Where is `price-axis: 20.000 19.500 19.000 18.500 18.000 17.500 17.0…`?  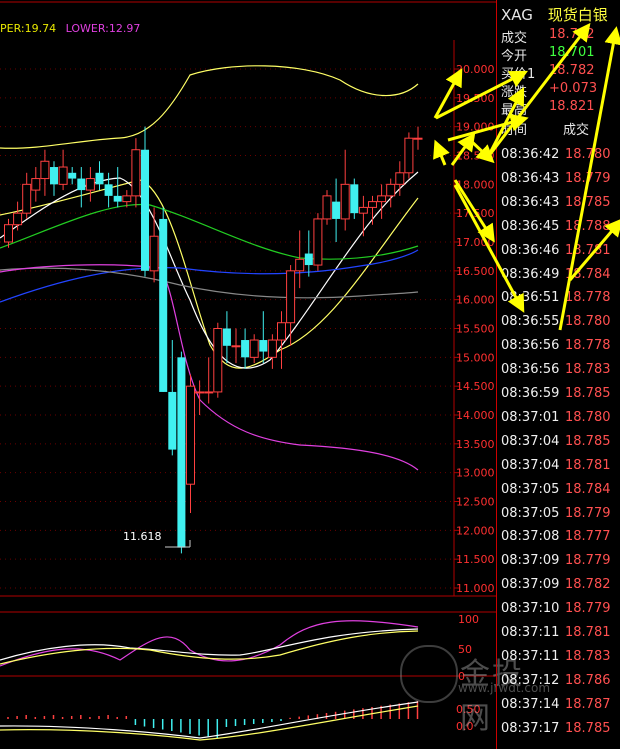 price-axis: 20.000 19.500 19.000 18.500 18.000 17.500 17.0… is located at coordinates (474, 329).